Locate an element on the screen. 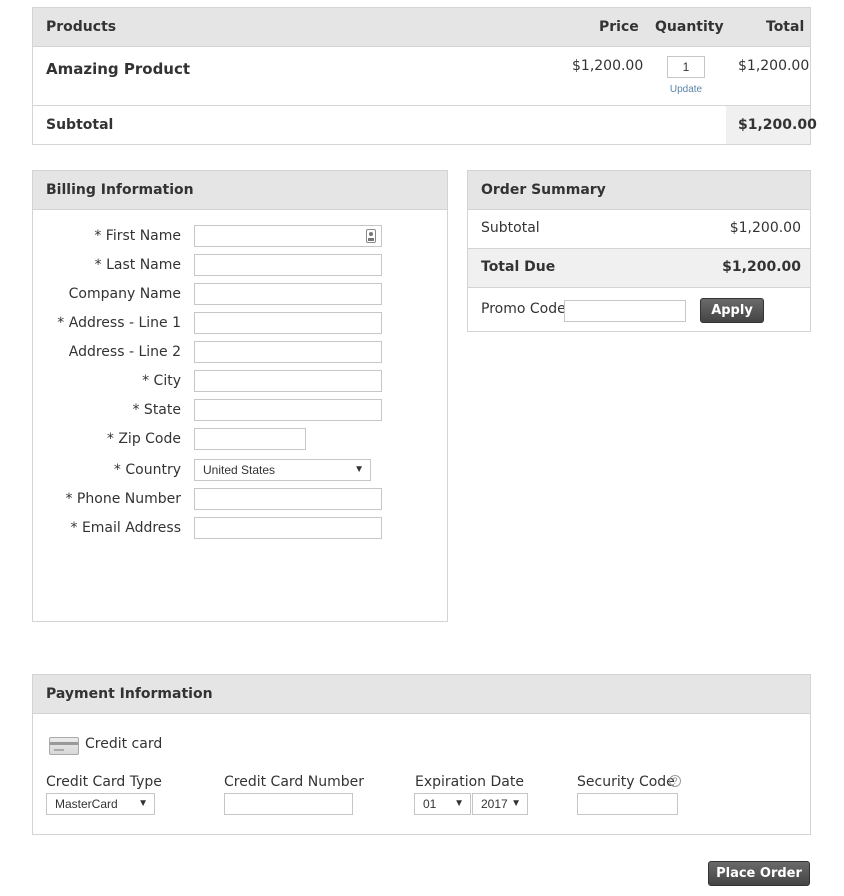  zip-row: * Zip Code is located at coordinates (240, 440).